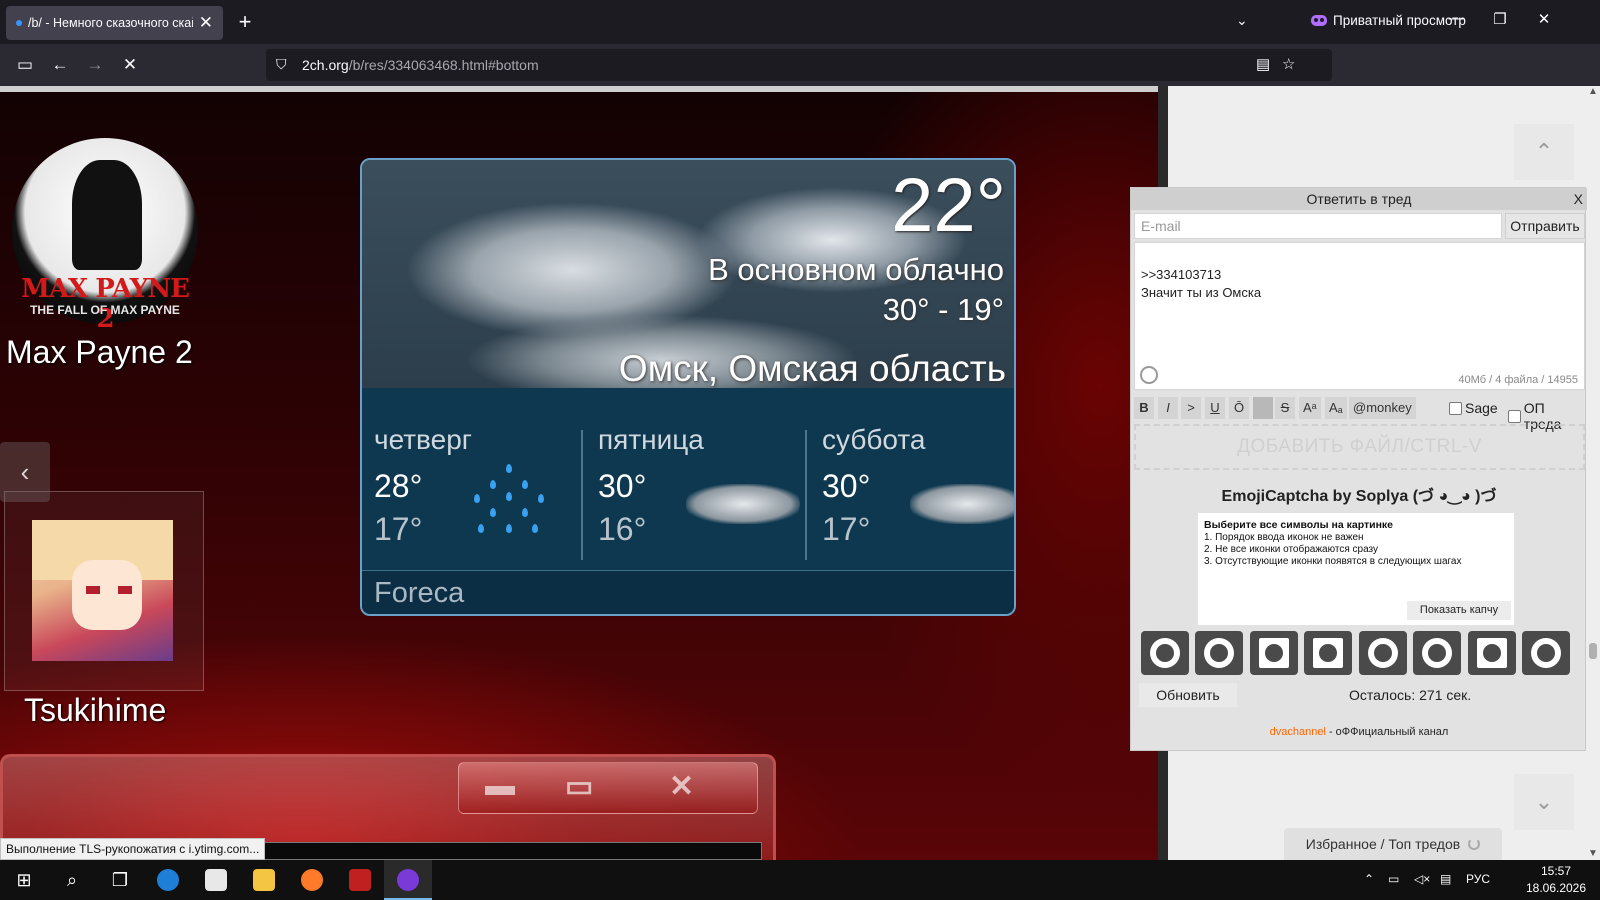 The width and height of the screenshot is (1600, 900). Describe the element at coordinates (264, 880) in the screenshot. I see `file-explorer-icon` at that location.